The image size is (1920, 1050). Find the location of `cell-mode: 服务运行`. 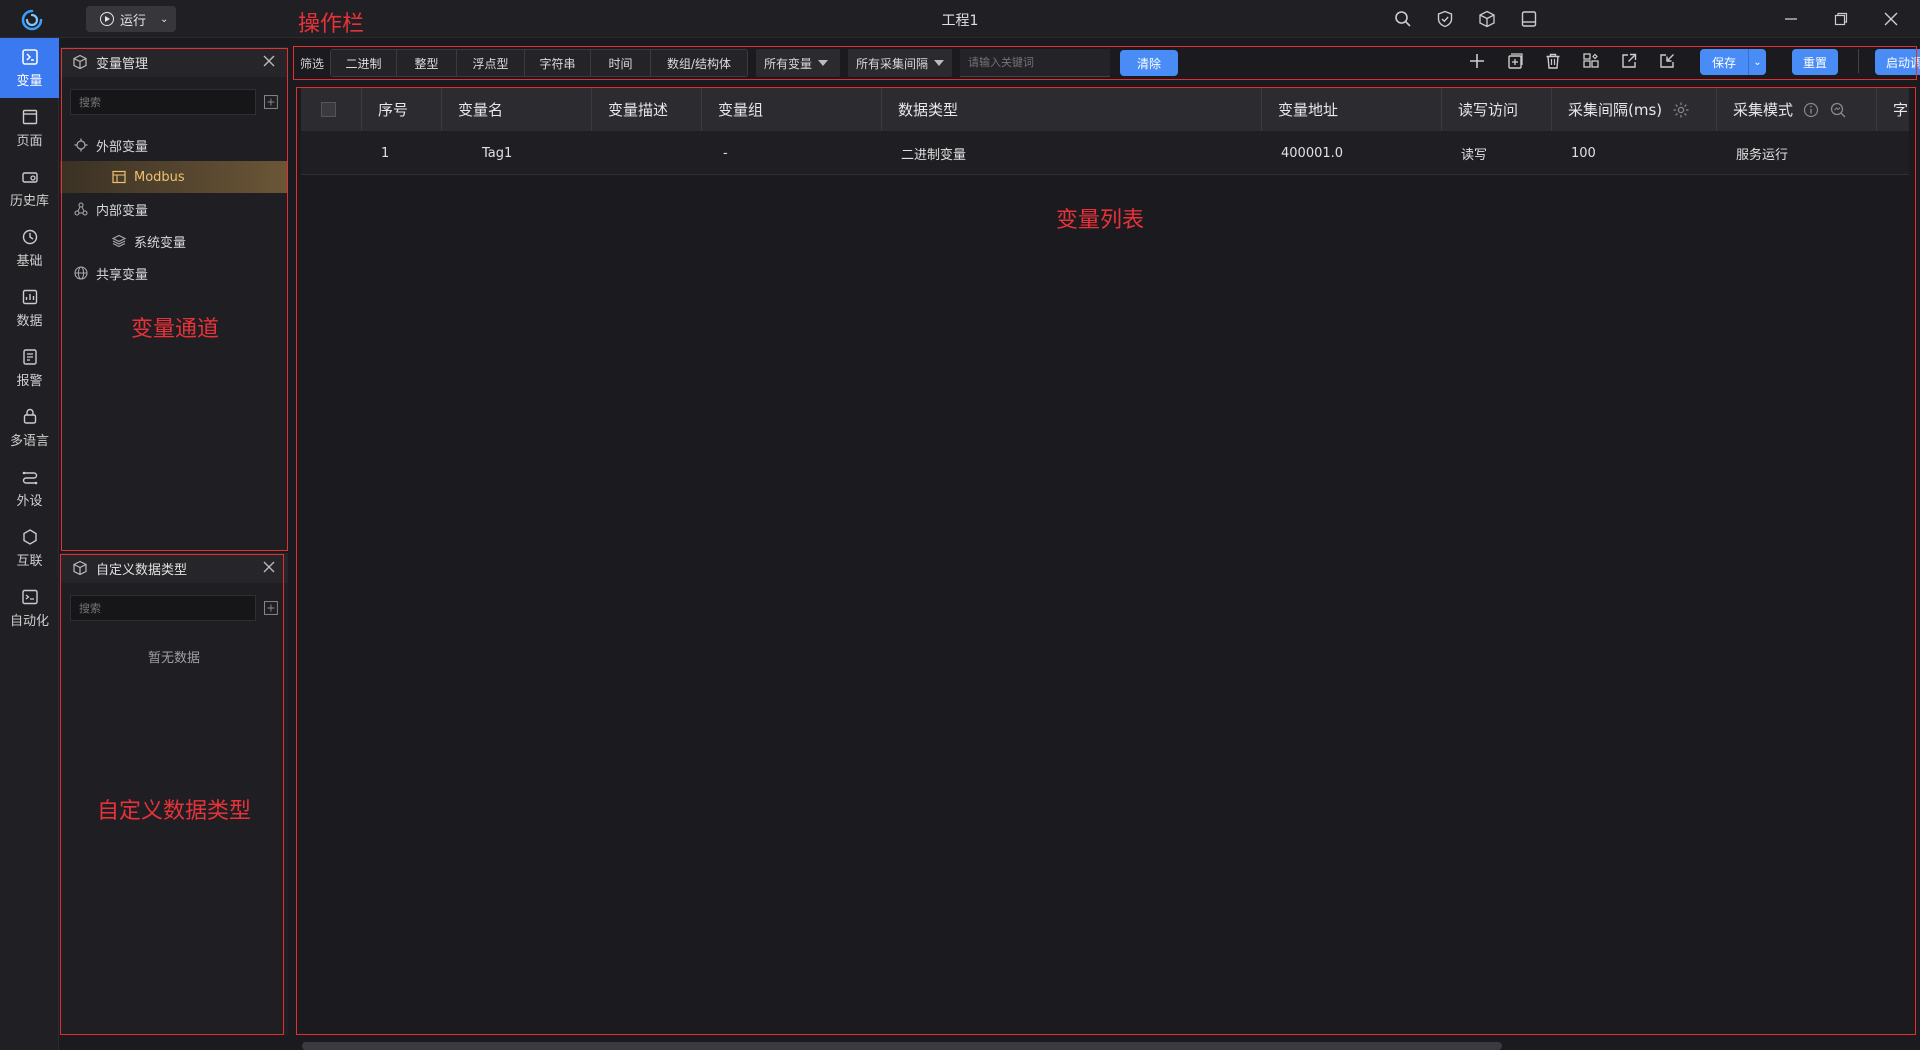

cell-mode: 服务运行 is located at coordinates (1762, 155).